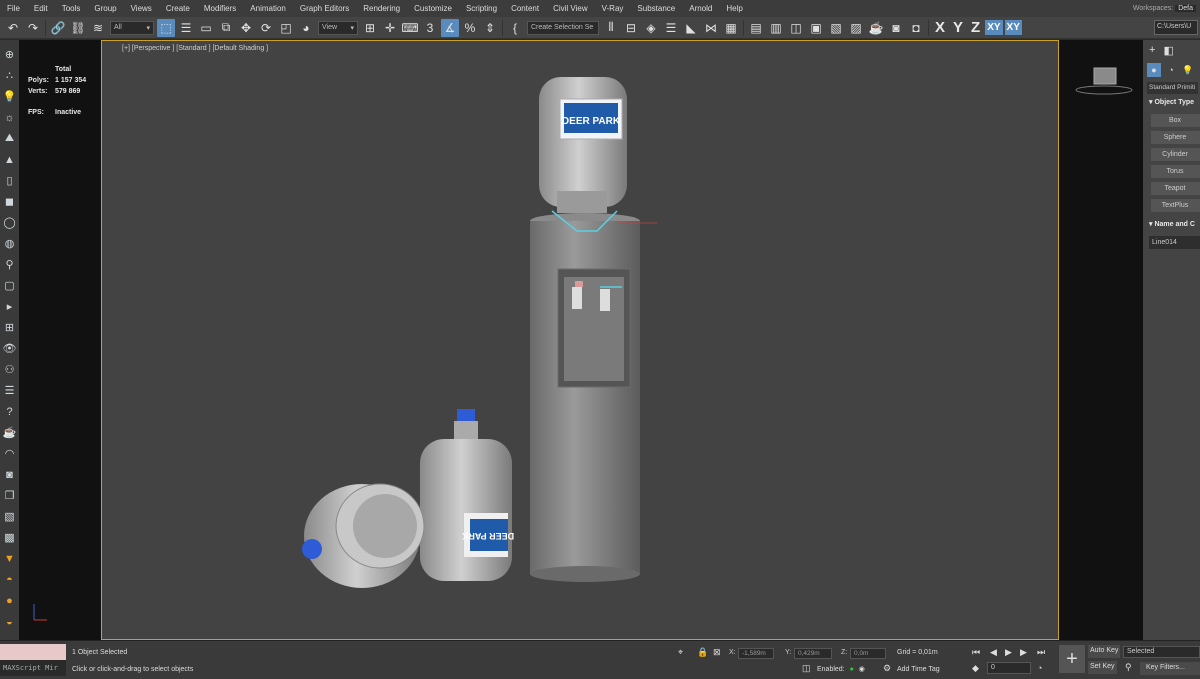 This screenshot has height=679, width=1200. I want to click on script-editor-icon: ◫, so click(806, 668).